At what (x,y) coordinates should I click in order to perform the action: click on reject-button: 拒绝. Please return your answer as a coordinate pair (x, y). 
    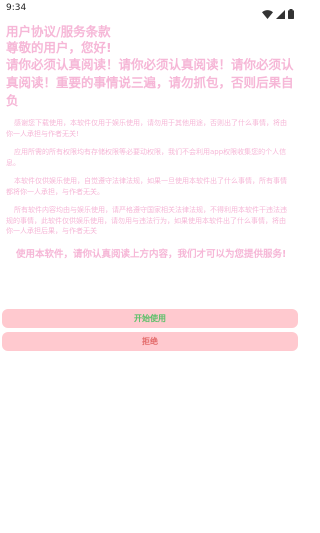
    Looking at the image, I should click on (150, 341).